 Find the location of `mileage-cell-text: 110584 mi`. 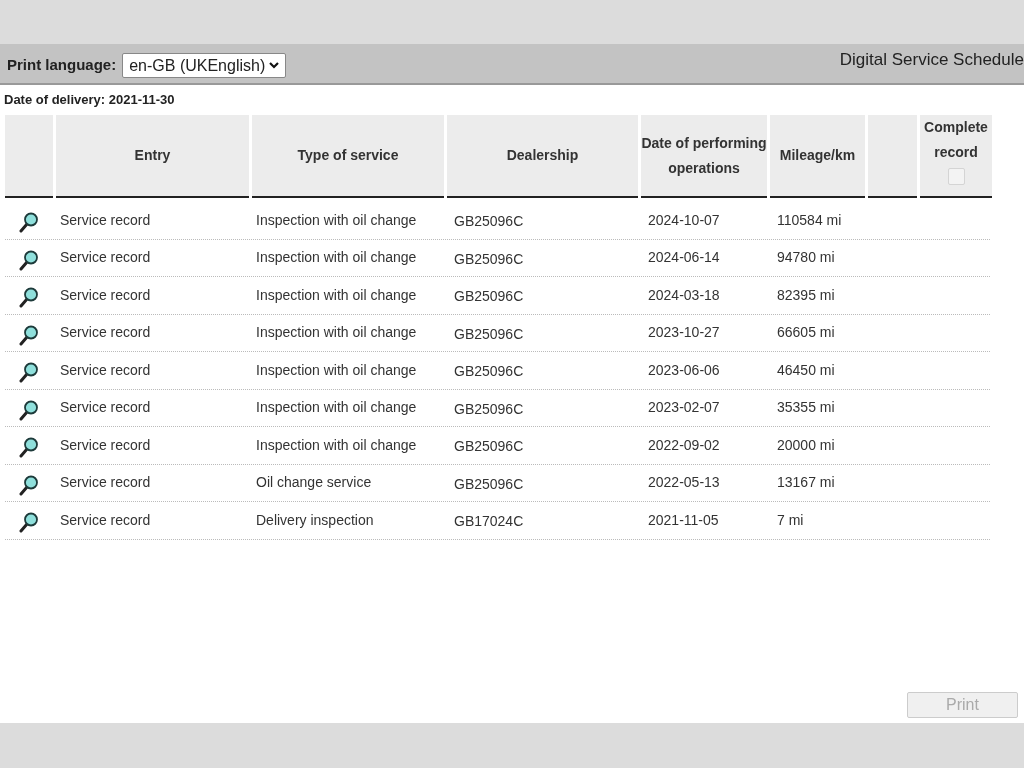

mileage-cell-text: 110584 mi is located at coordinates (809, 220).